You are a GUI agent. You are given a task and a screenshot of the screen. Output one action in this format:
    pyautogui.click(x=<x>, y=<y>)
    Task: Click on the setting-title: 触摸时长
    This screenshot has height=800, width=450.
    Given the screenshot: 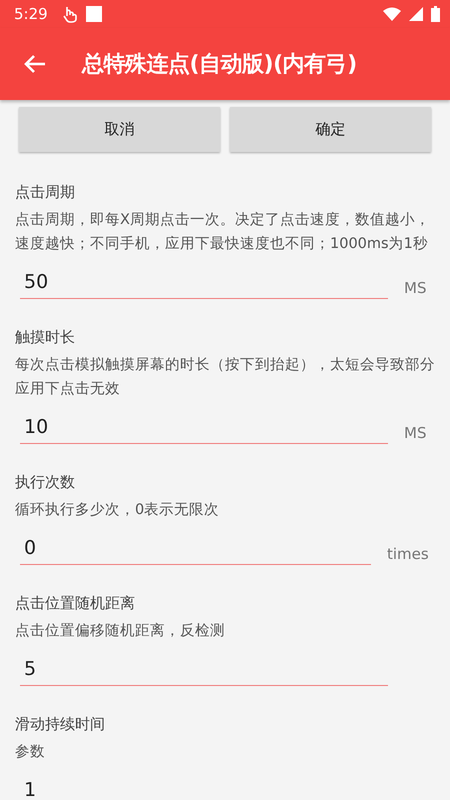 What is the action you would take?
    pyautogui.click(x=45, y=337)
    